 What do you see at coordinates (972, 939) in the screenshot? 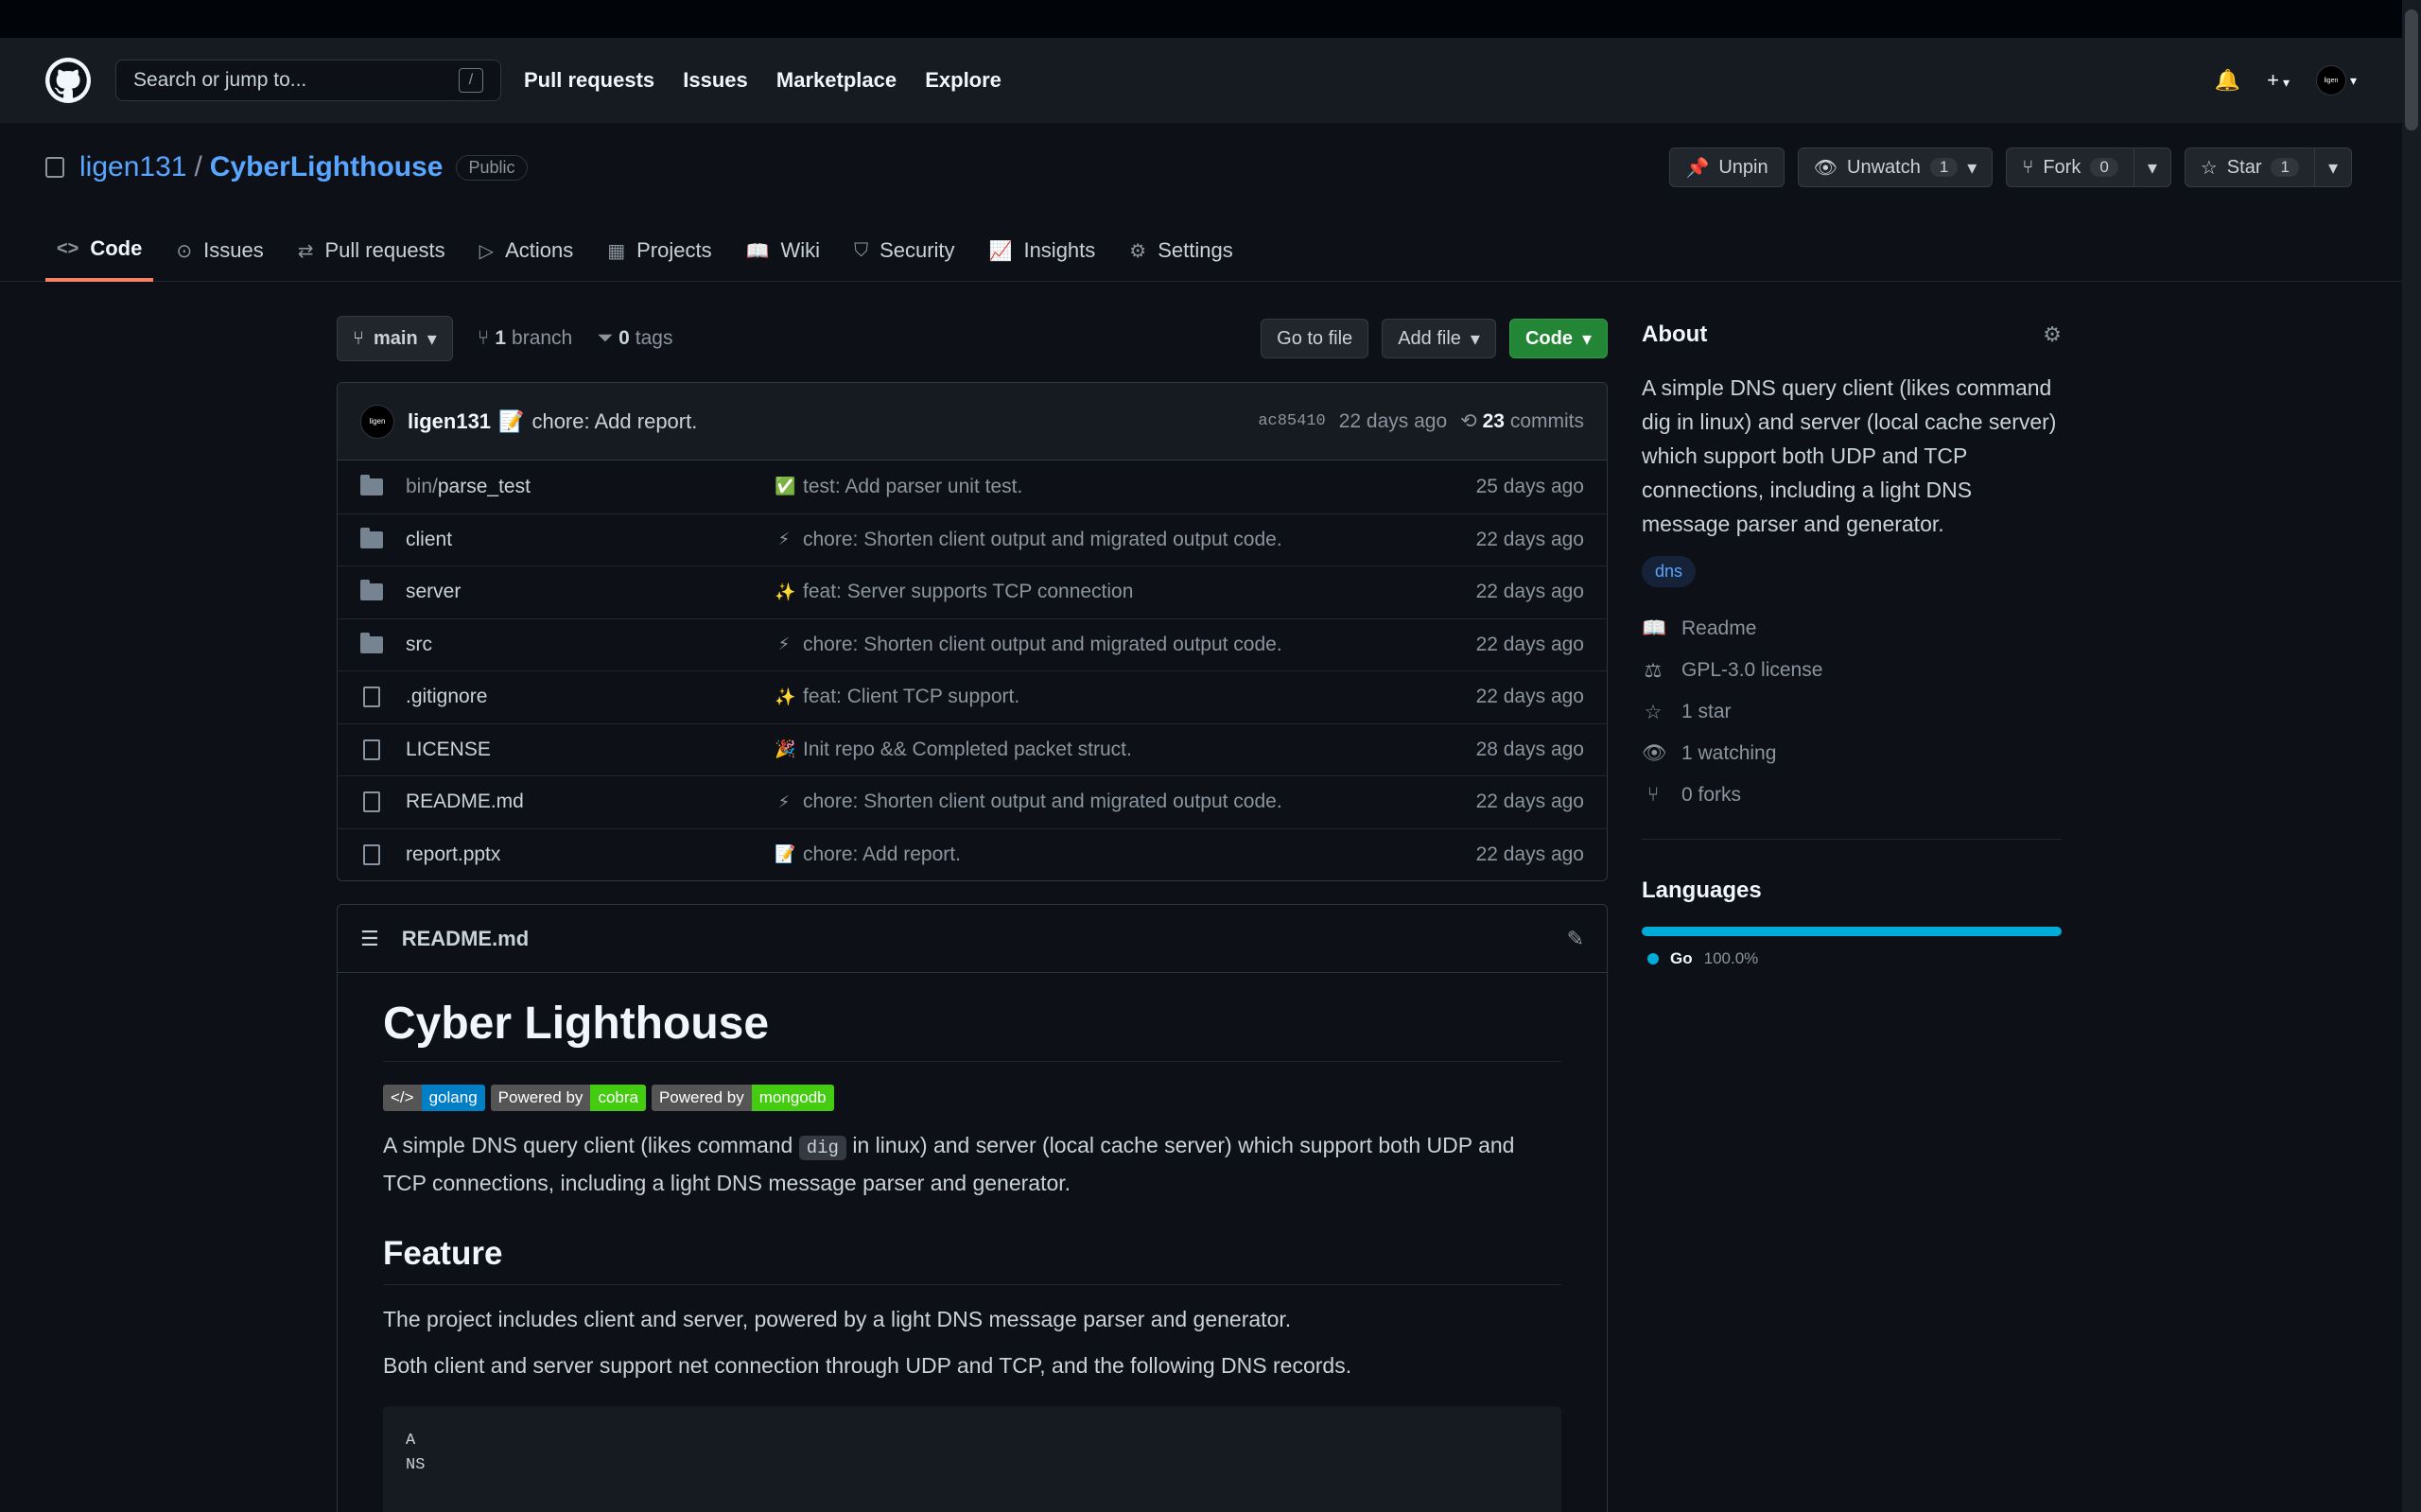
I see `readme-header: ☰ README.md ✎` at bounding box center [972, 939].